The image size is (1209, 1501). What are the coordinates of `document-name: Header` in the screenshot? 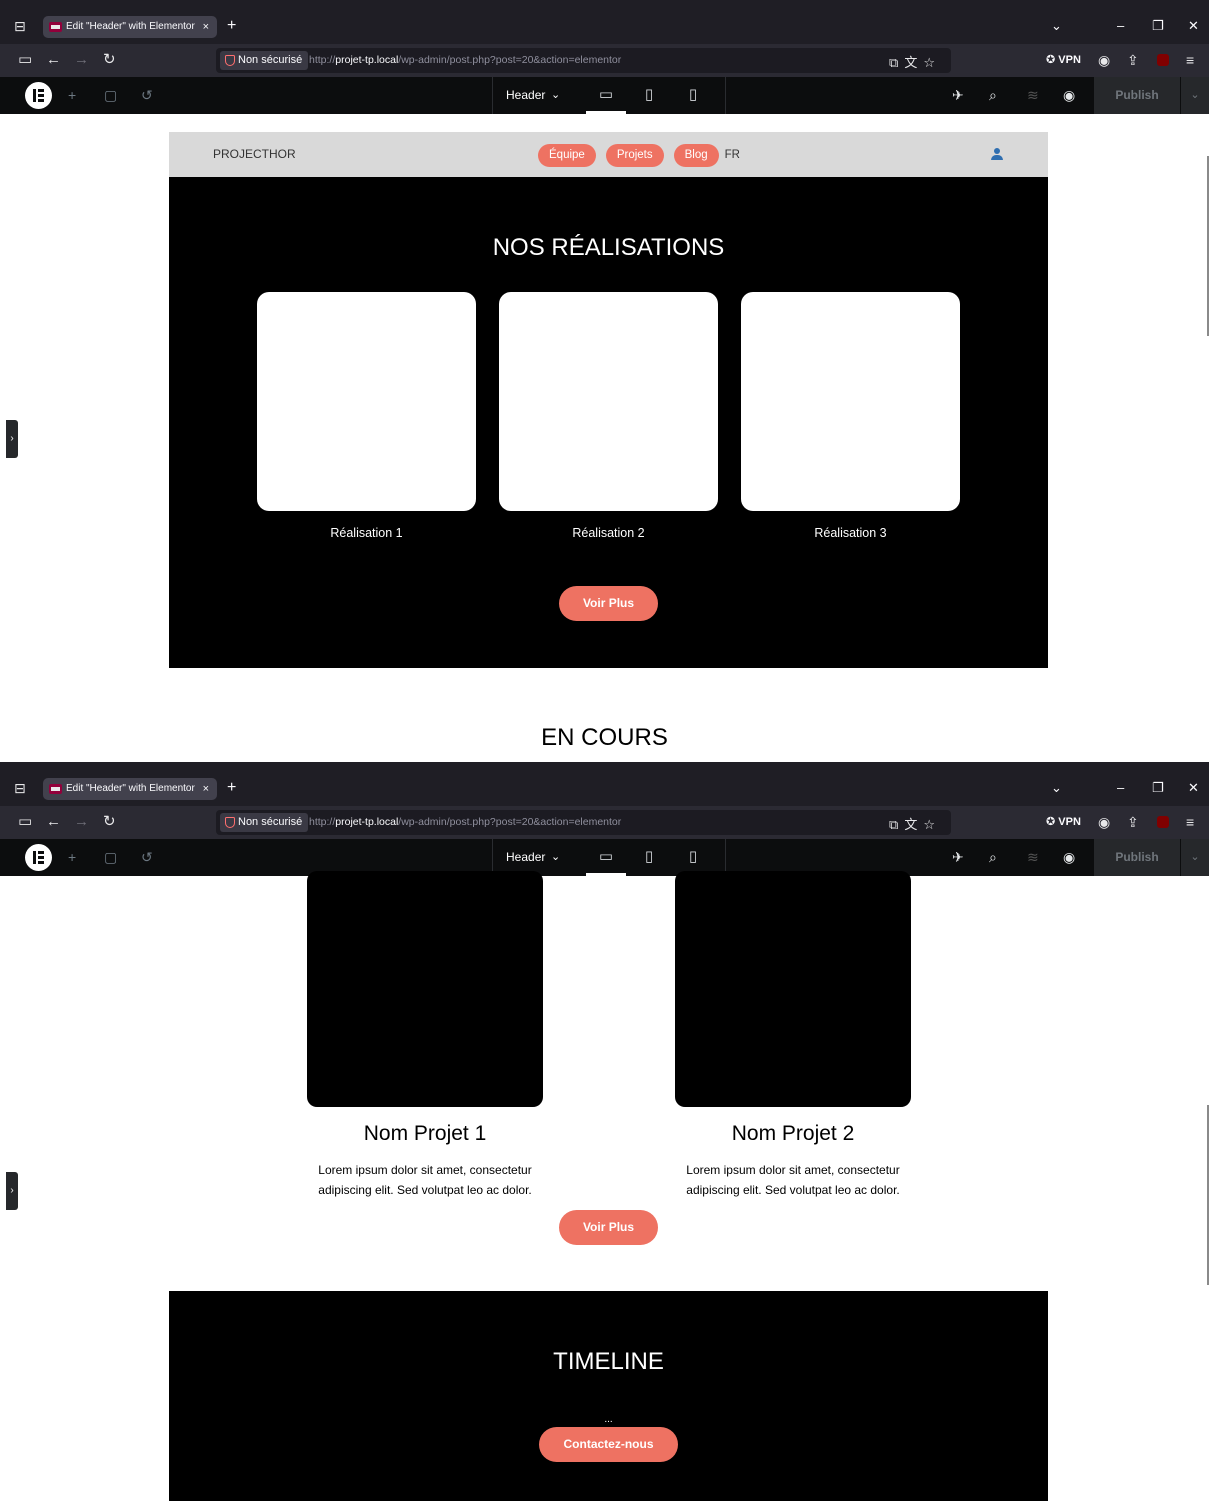 It's located at (526, 857).